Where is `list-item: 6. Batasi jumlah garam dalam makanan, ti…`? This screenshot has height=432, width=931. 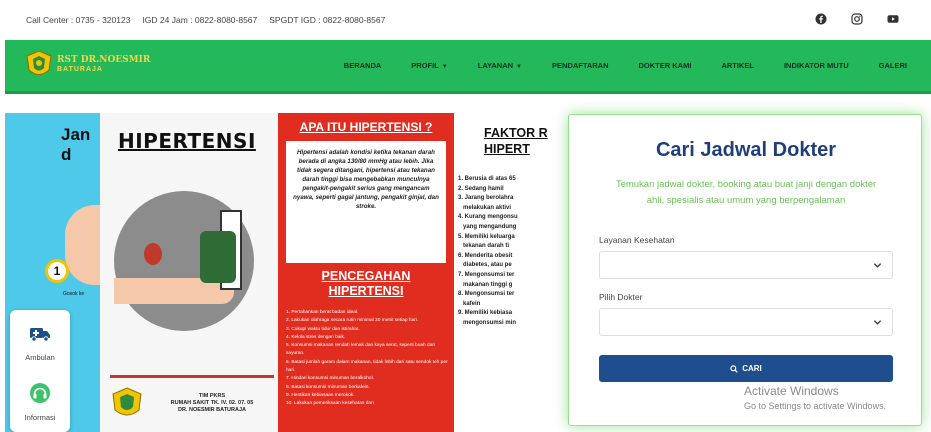
list-item: 6. Batasi jumlah garam dalam makanan, ti… is located at coordinates (367, 366).